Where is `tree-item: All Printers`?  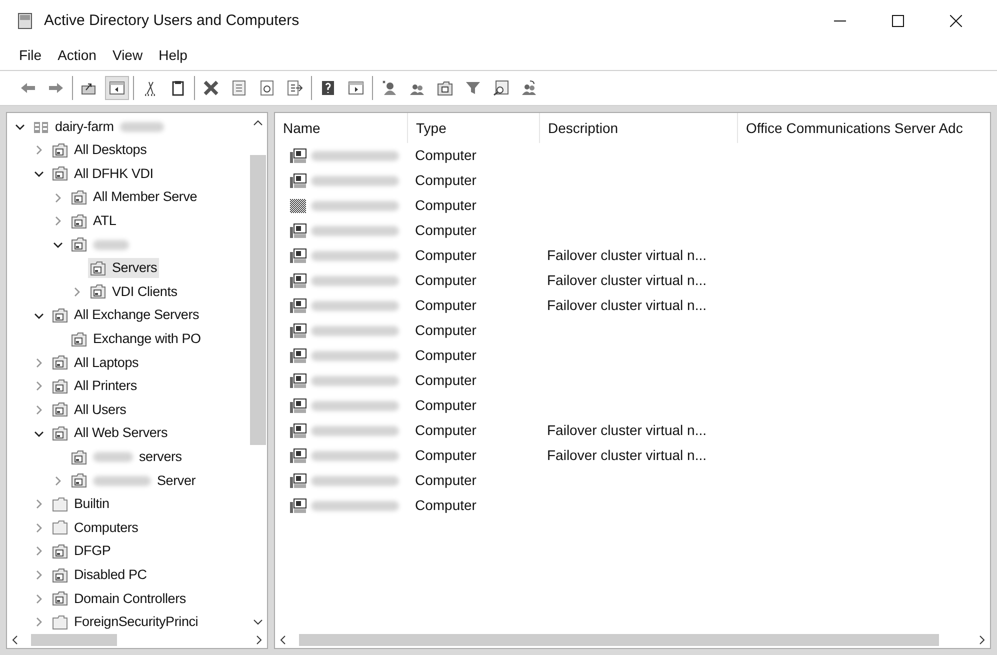 tree-item: All Printers is located at coordinates (94, 386).